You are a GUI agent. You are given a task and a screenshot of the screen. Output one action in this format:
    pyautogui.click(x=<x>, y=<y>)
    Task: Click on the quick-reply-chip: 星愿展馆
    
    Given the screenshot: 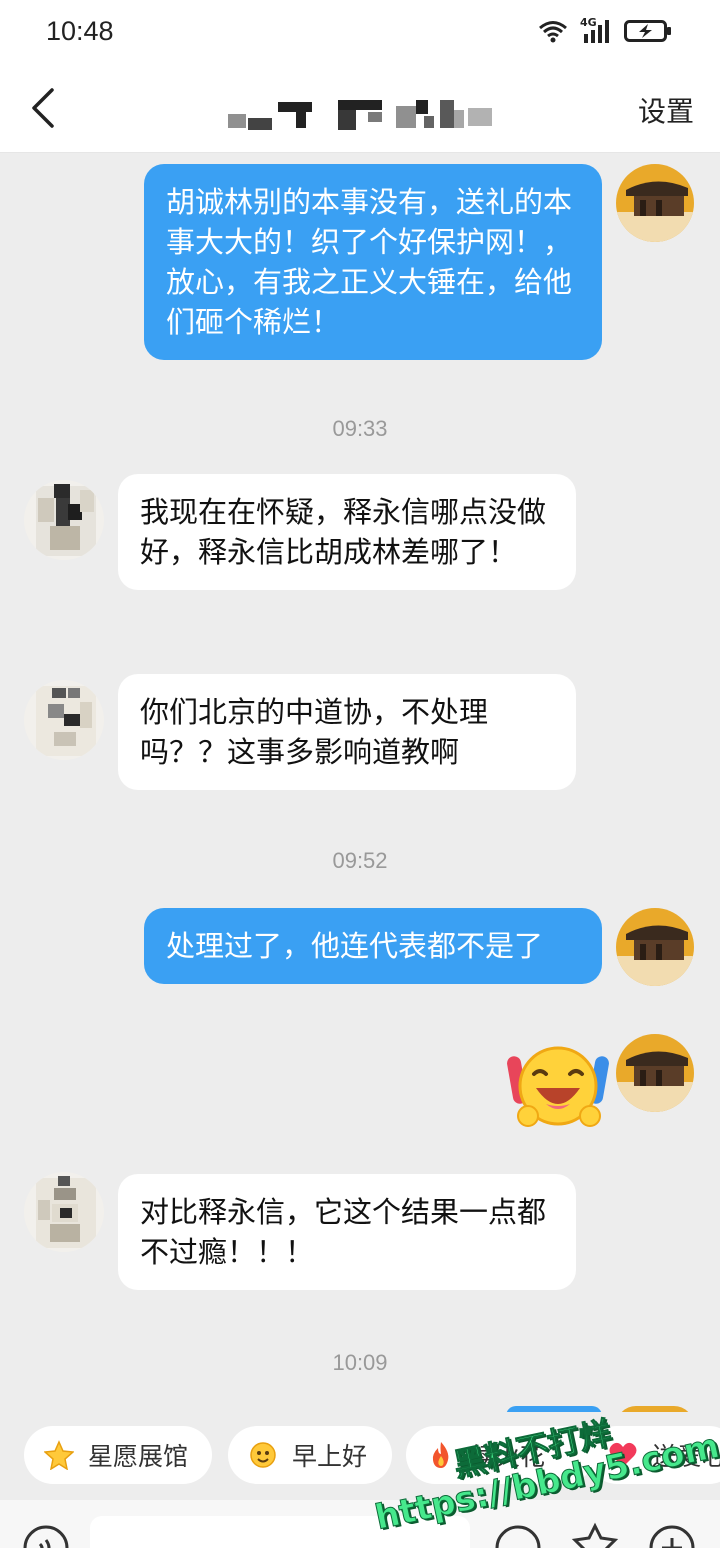 What is the action you would take?
    pyautogui.click(x=118, y=1455)
    